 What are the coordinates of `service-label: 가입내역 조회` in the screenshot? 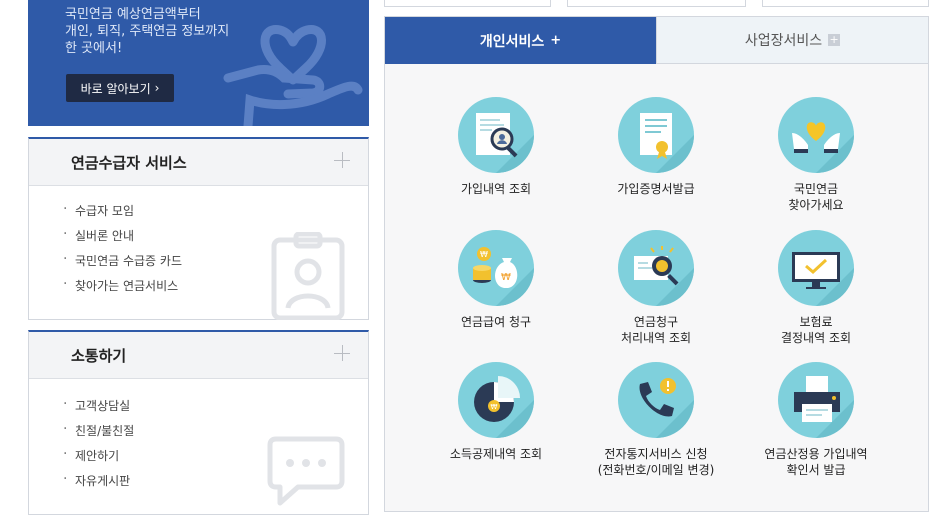 It's located at (496, 189).